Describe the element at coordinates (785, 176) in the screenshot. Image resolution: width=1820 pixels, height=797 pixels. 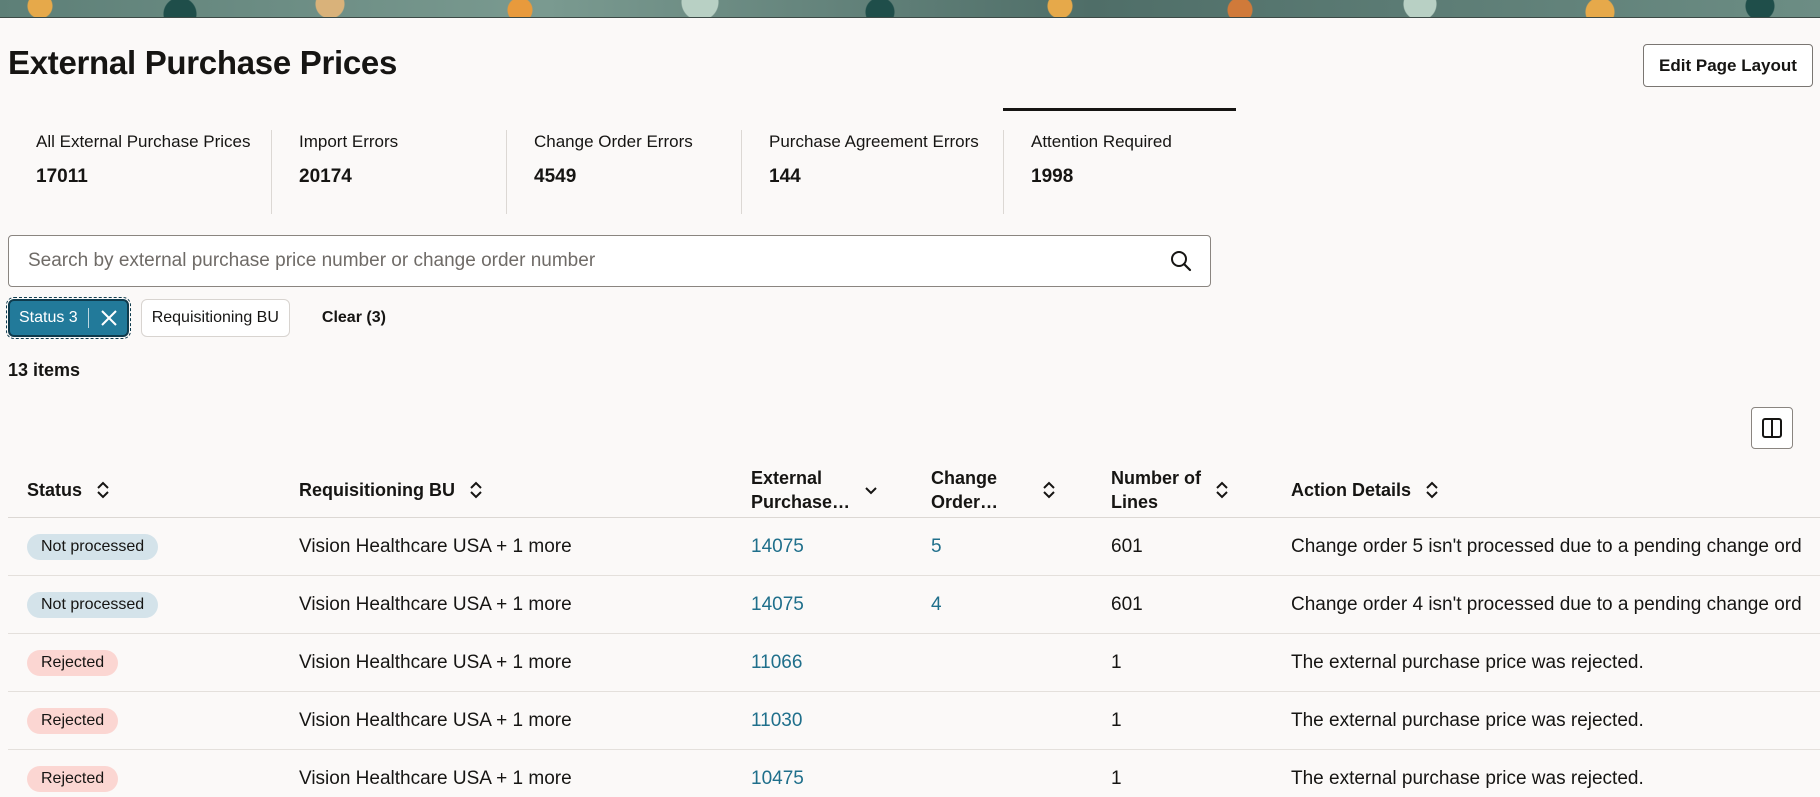
I see `tab-count: 144` at that location.